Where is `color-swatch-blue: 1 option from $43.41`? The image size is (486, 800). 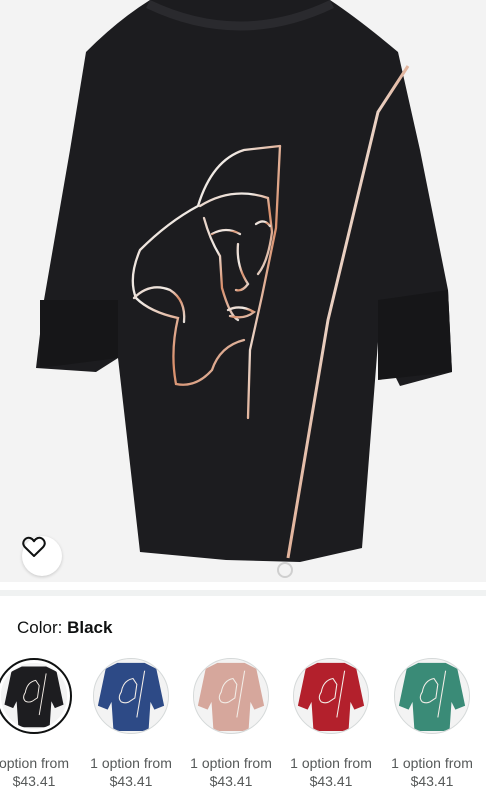
color-swatch-blue: 1 option from $43.41 is located at coordinates (131, 727).